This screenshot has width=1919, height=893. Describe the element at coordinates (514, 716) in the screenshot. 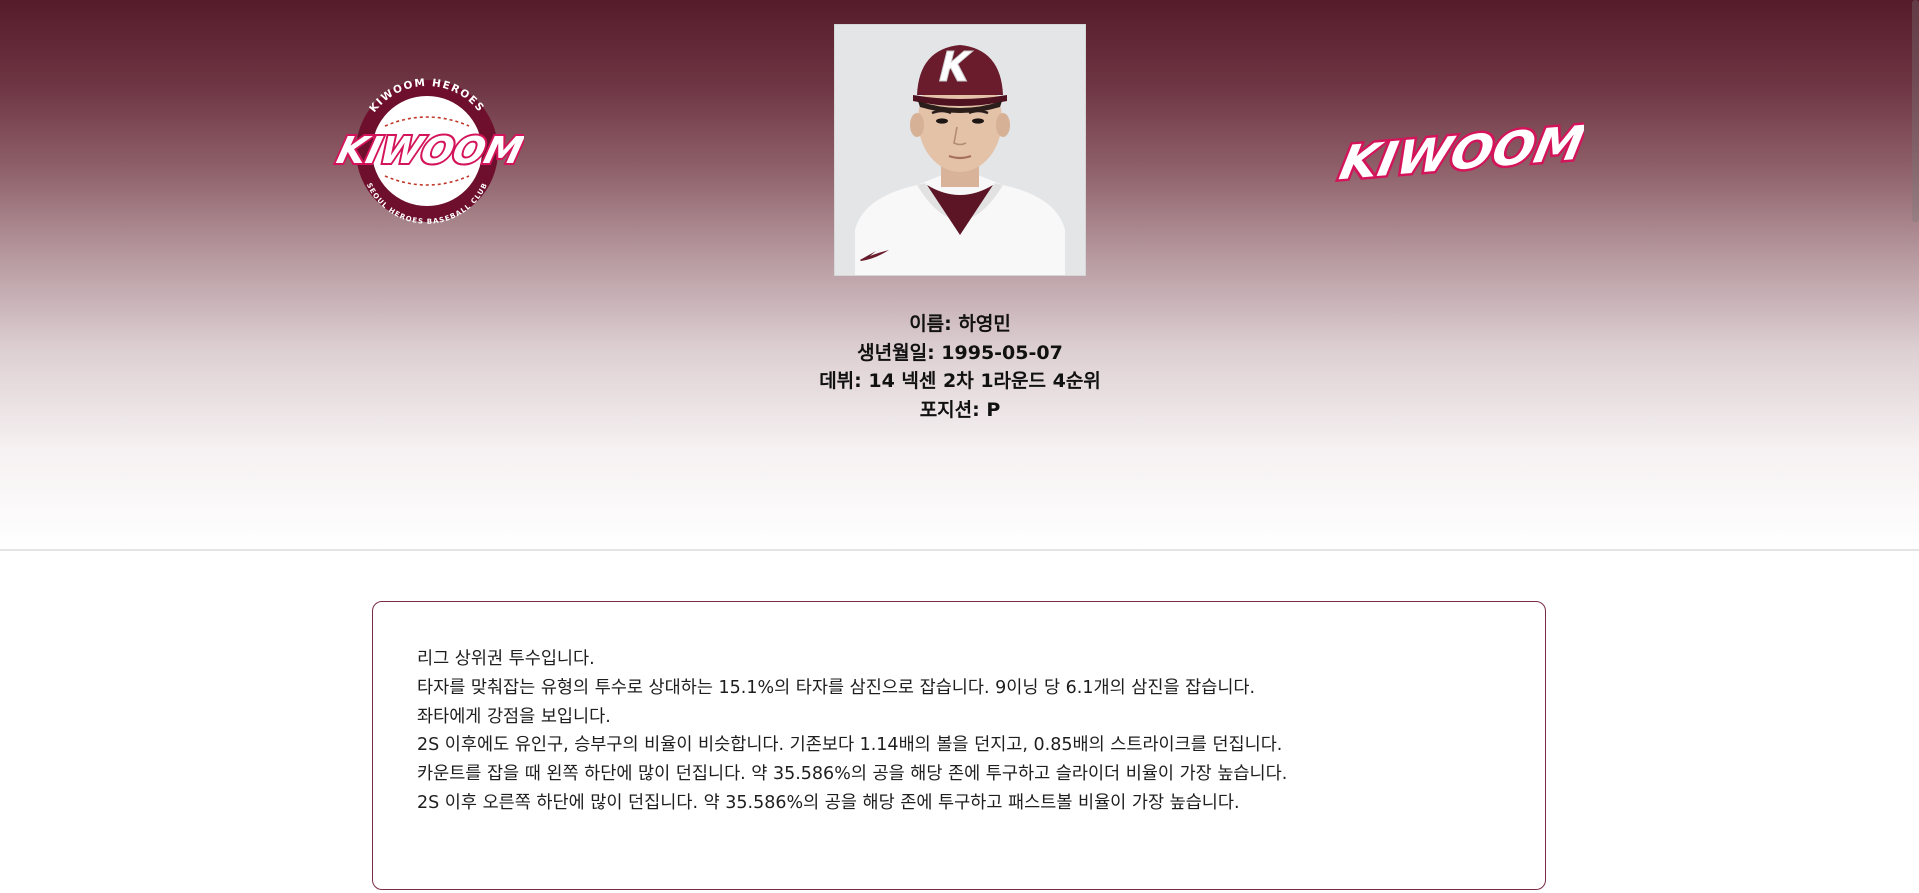

I see `report-line: 좌타에게 강점을 보입니다.` at that location.